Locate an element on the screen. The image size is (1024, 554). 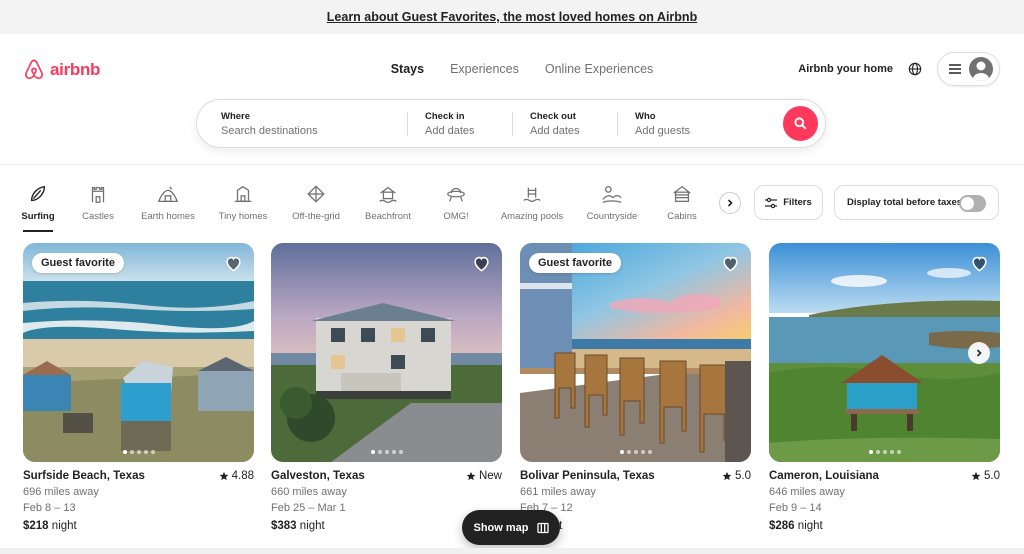
category-scroll-next-button is located at coordinates (730, 203).